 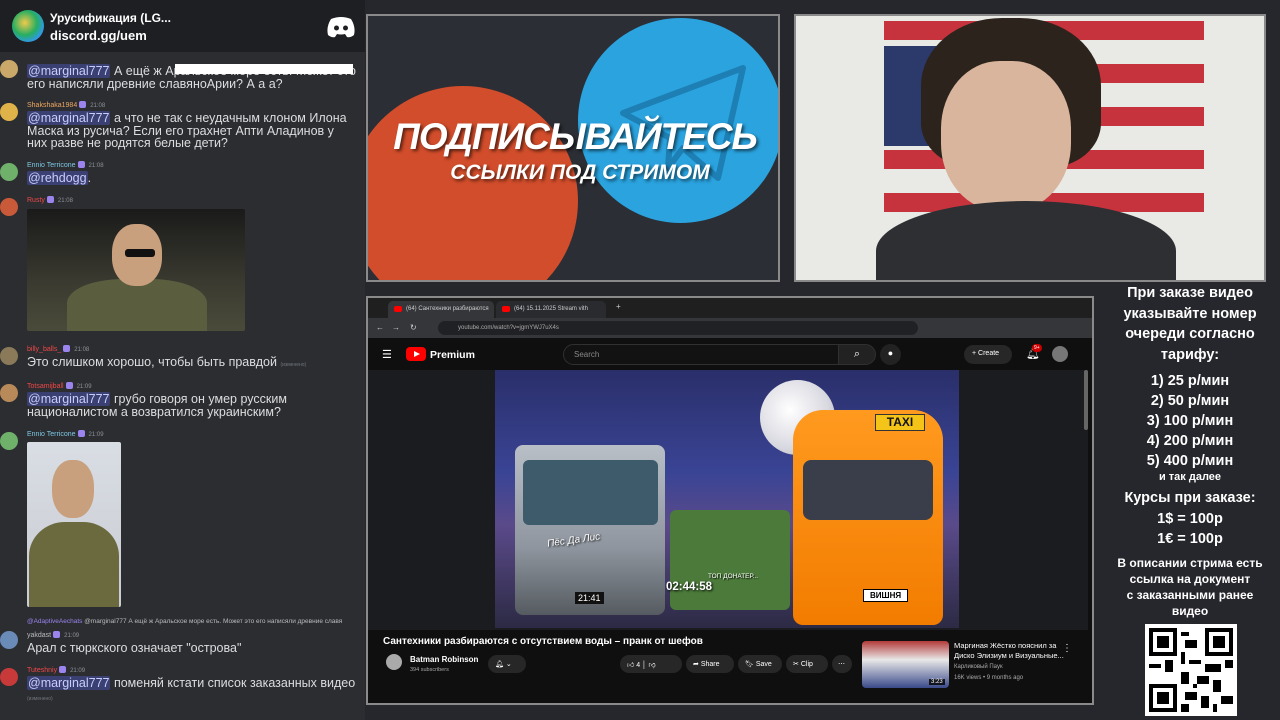 I want to click on jeep-shape, so click(x=730, y=560).